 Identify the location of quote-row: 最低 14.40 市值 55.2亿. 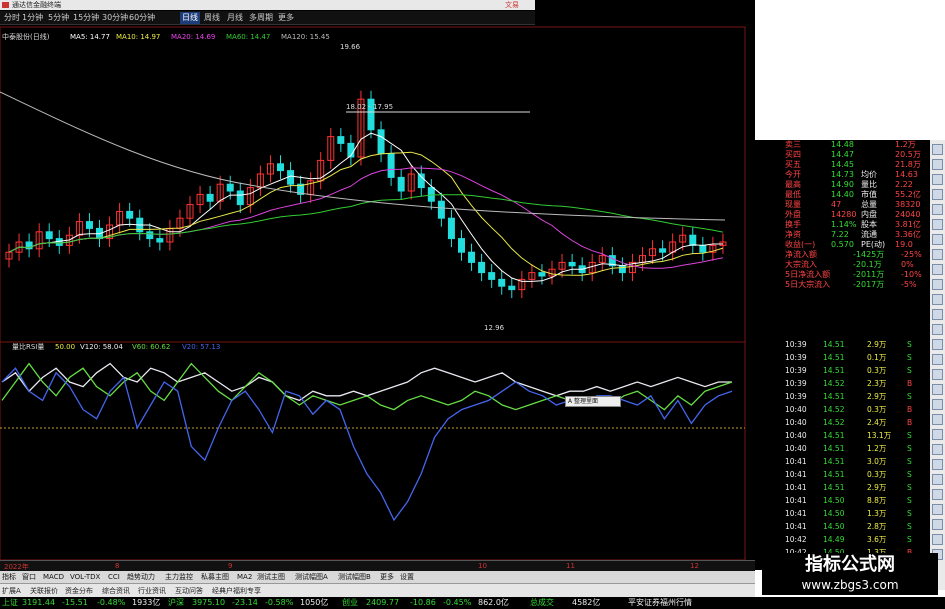
(856, 195).